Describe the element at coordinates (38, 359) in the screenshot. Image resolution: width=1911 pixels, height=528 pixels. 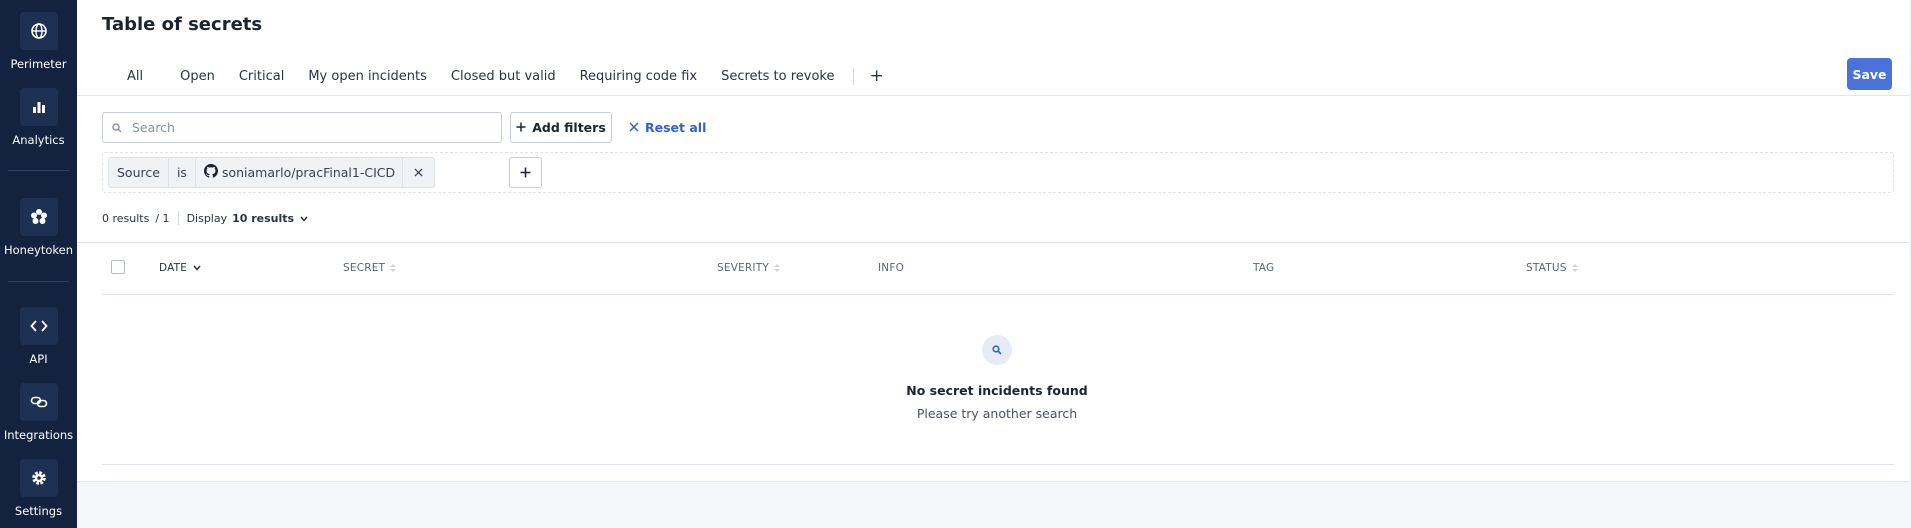
I see `sidebar-item-label: API` at that location.